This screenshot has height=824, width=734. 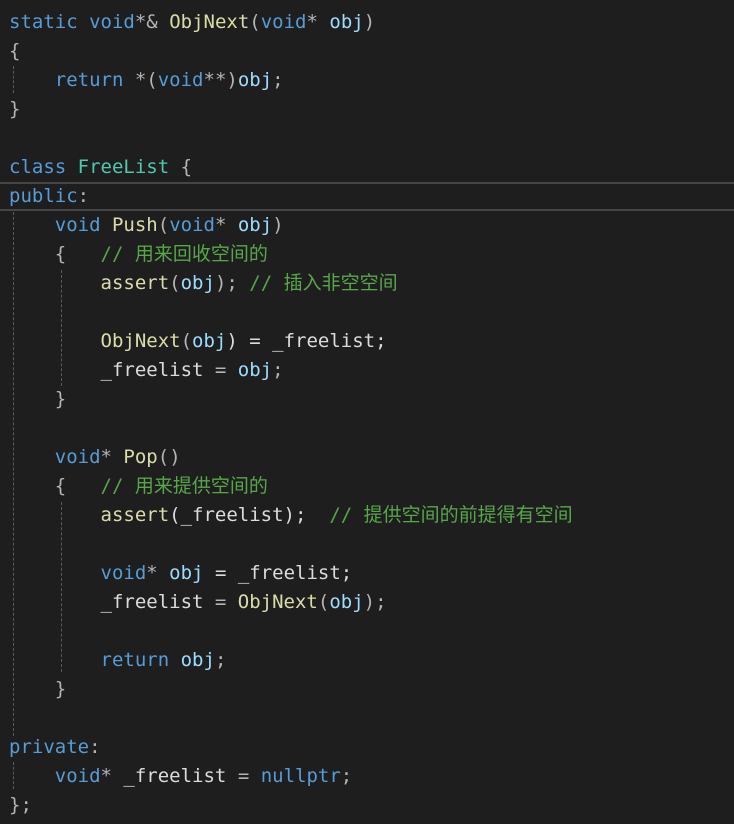 What do you see at coordinates (300, 776) in the screenshot?
I see `keyword: nullptr` at bounding box center [300, 776].